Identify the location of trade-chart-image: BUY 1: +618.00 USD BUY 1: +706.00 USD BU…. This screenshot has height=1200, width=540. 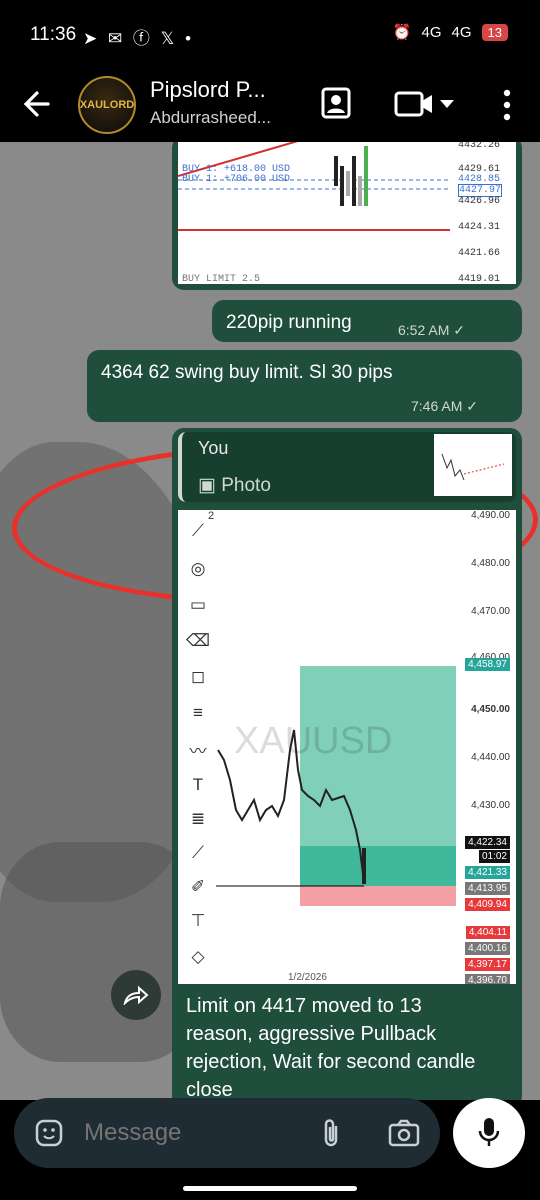
(347, 213).